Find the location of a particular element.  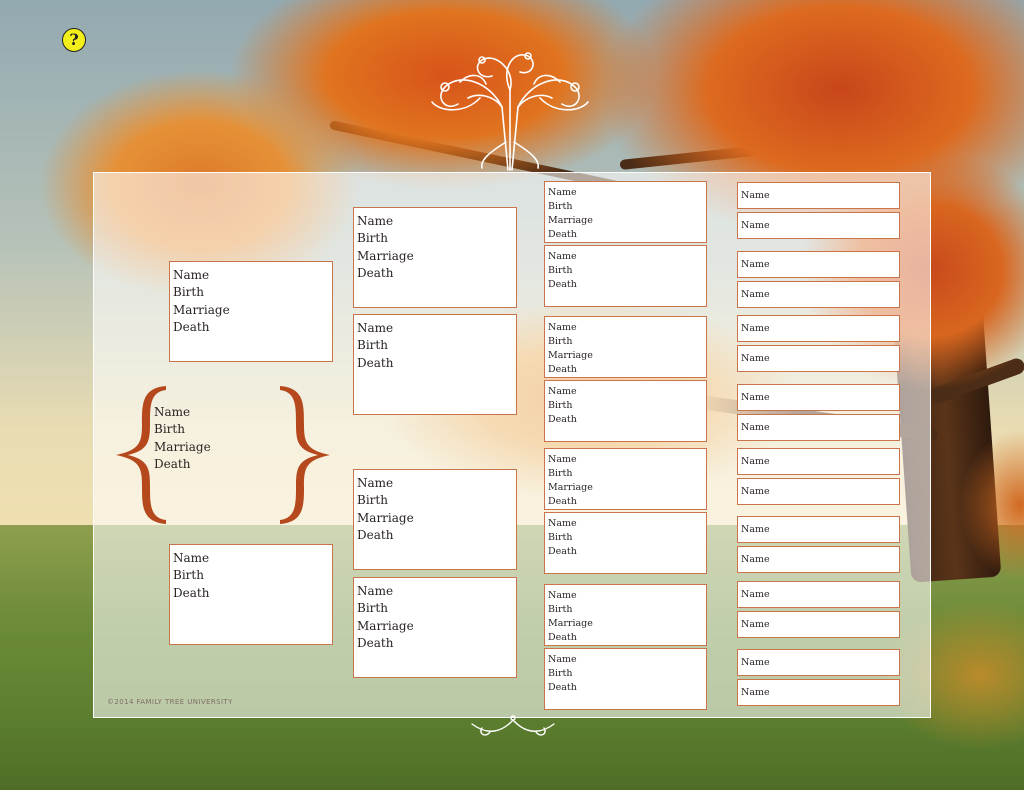

grandparent-box: Name Birth Death is located at coordinates (435, 364).